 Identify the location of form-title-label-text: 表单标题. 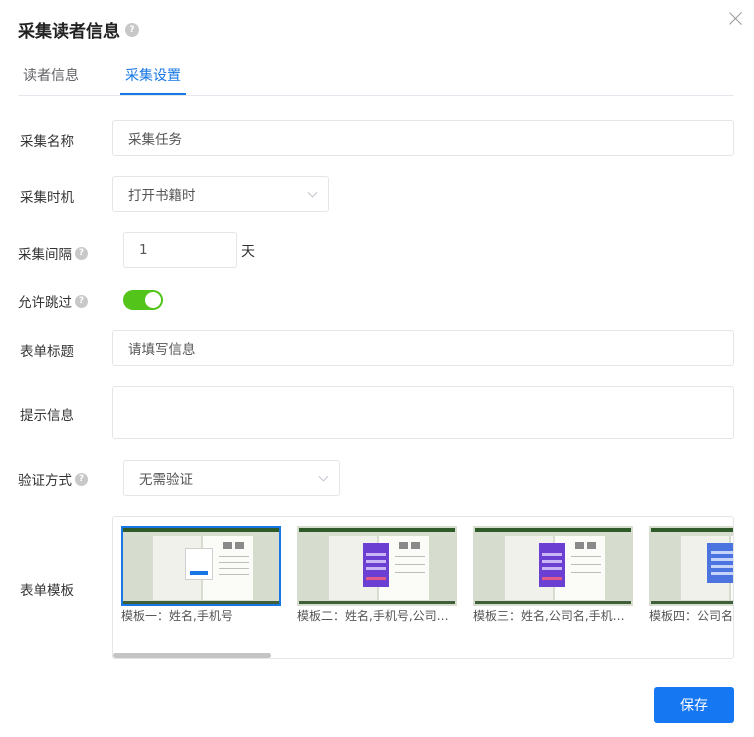
(47, 352).